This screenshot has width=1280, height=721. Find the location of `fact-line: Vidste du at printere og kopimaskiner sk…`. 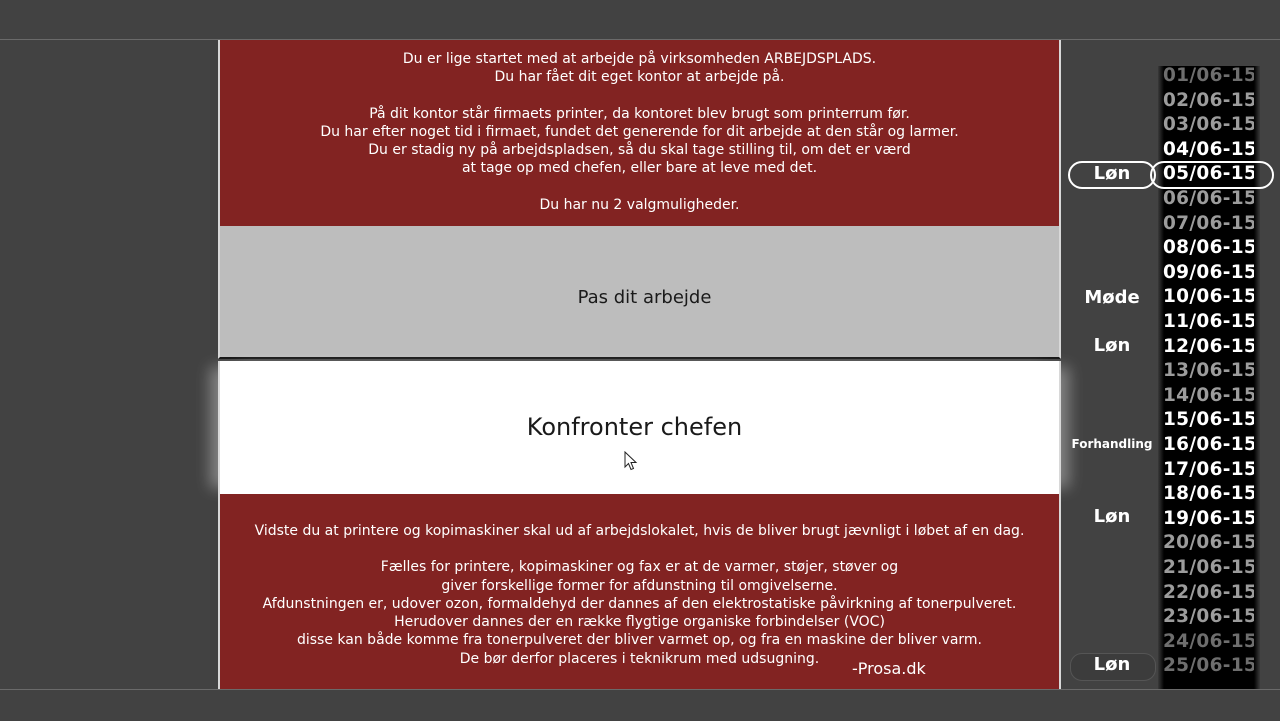

fact-line: Vidste du at printere og kopimaskiner sk… is located at coordinates (639, 531).